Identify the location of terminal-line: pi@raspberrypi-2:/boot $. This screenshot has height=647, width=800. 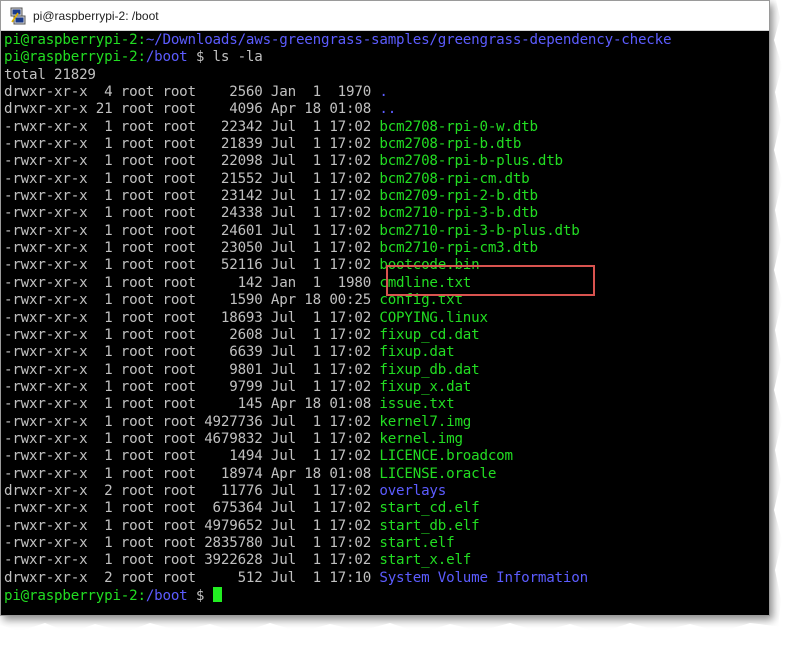
(386, 595).